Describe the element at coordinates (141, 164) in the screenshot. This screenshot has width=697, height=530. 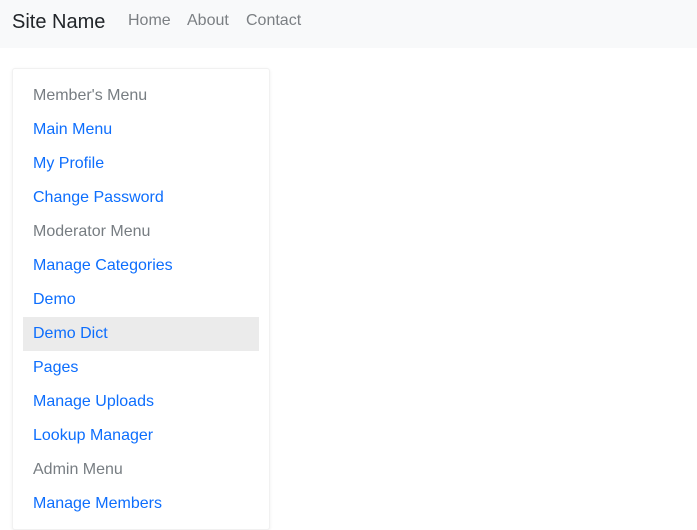
I see `menu-item-my-profile: My Profile` at that location.